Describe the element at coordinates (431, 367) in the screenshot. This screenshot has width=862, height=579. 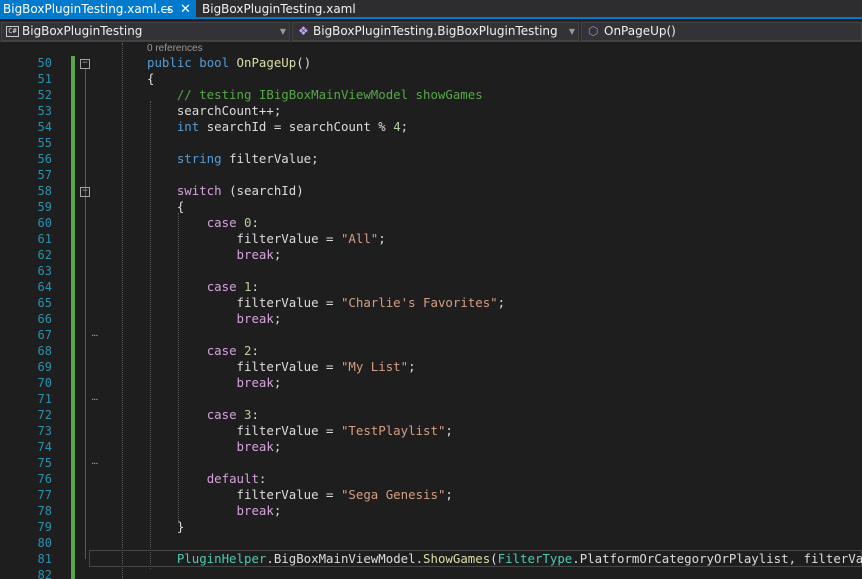
I see `code-line: 69 filterValue = "My List";` at that location.